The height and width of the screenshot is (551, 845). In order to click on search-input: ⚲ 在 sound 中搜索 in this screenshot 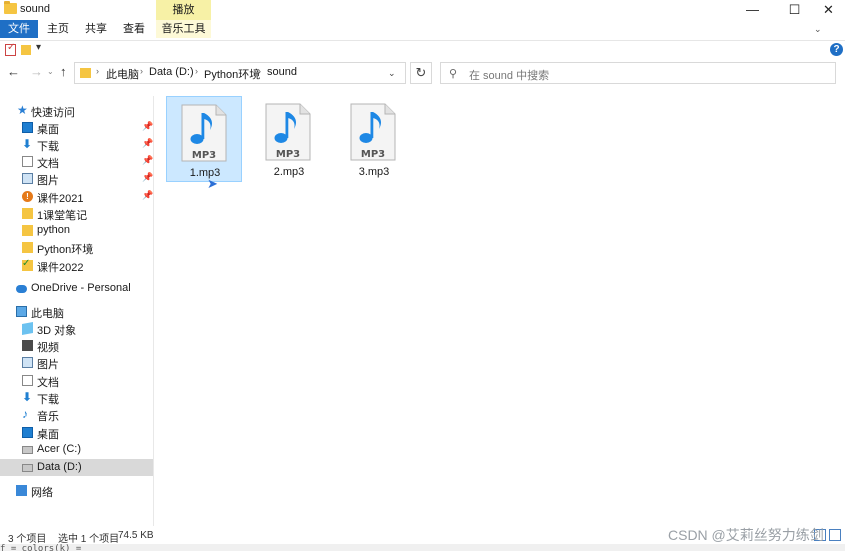, I will do `click(638, 73)`.